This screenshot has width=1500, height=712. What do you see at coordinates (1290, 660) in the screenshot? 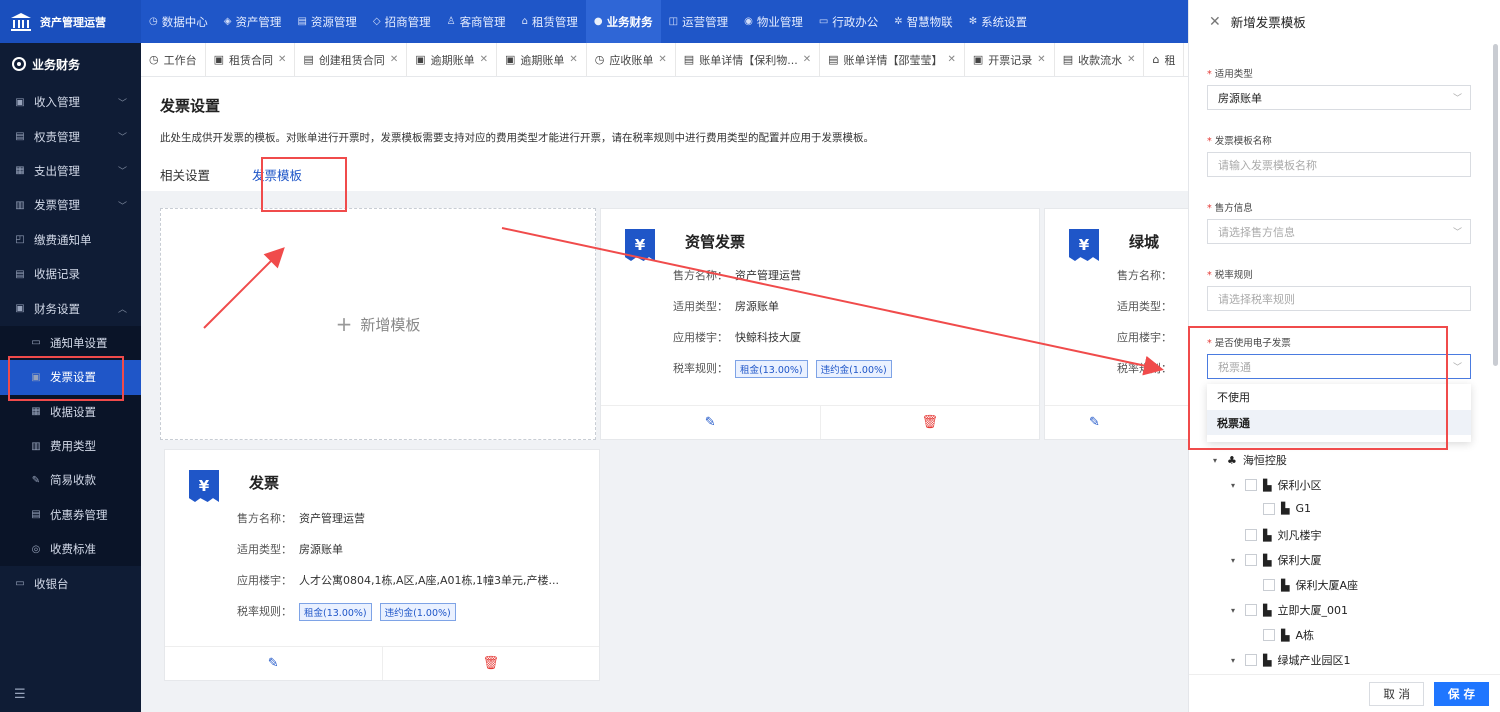
I see `tree-node: ▾ ▙ 绿城产业园区1` at bounding box center [1290, 660].